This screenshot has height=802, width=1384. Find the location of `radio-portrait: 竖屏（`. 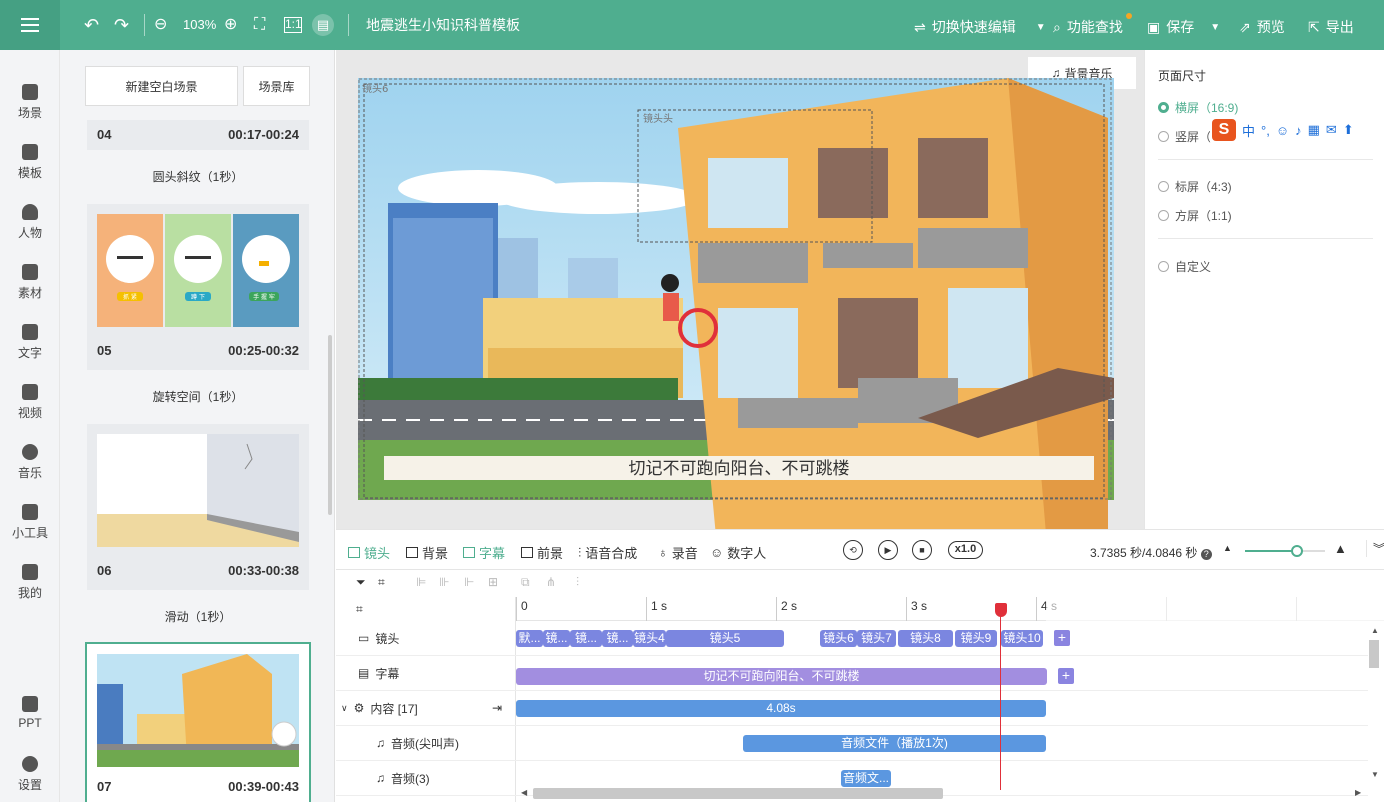

radio-portrait: 竖屏（ is located at coordinates (1184, 136).